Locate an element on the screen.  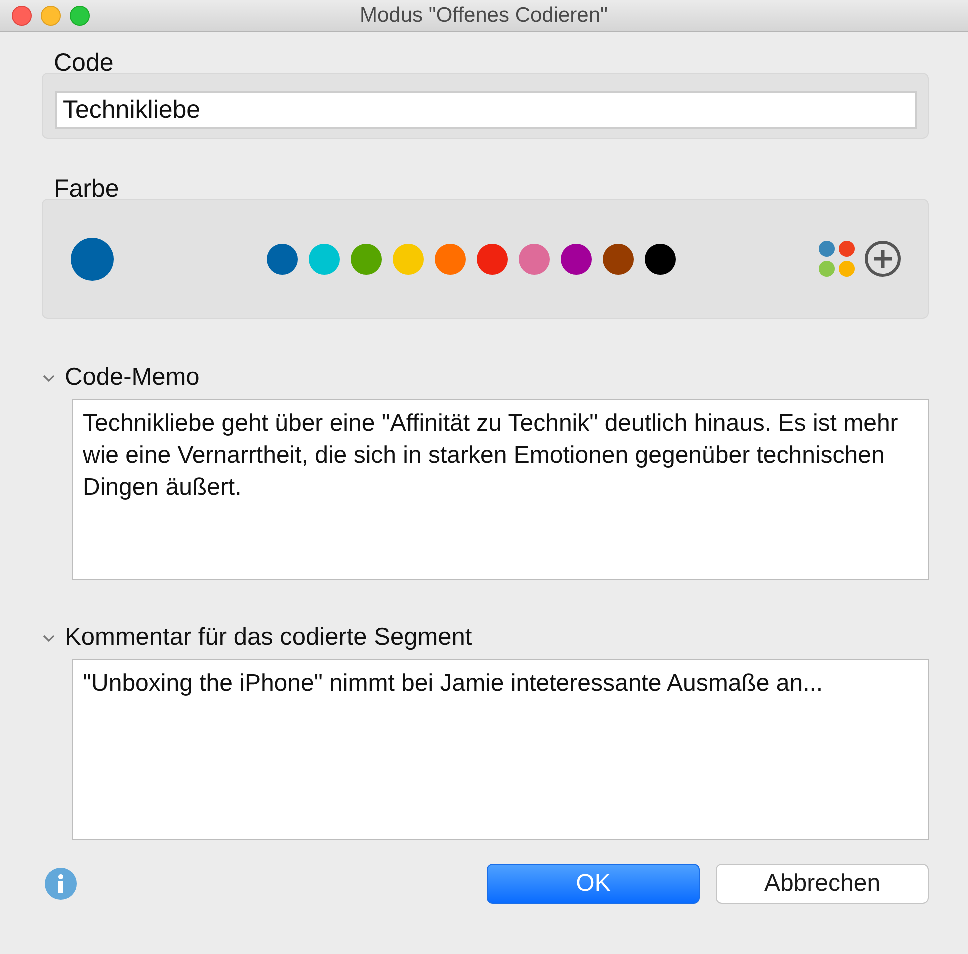
section-header: Code-Memo is located at coordinates (121, 378).